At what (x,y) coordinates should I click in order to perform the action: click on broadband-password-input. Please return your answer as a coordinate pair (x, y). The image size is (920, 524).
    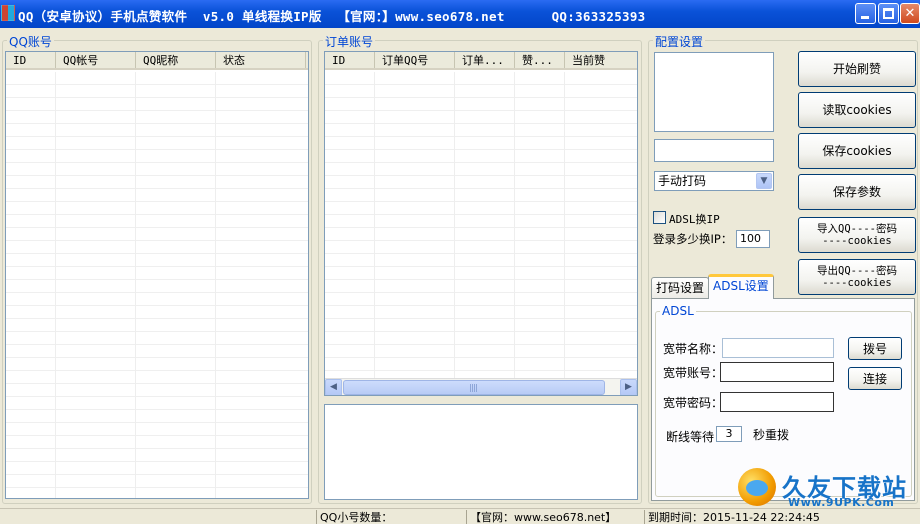
    Looking at the image, I should click on (777, 402).